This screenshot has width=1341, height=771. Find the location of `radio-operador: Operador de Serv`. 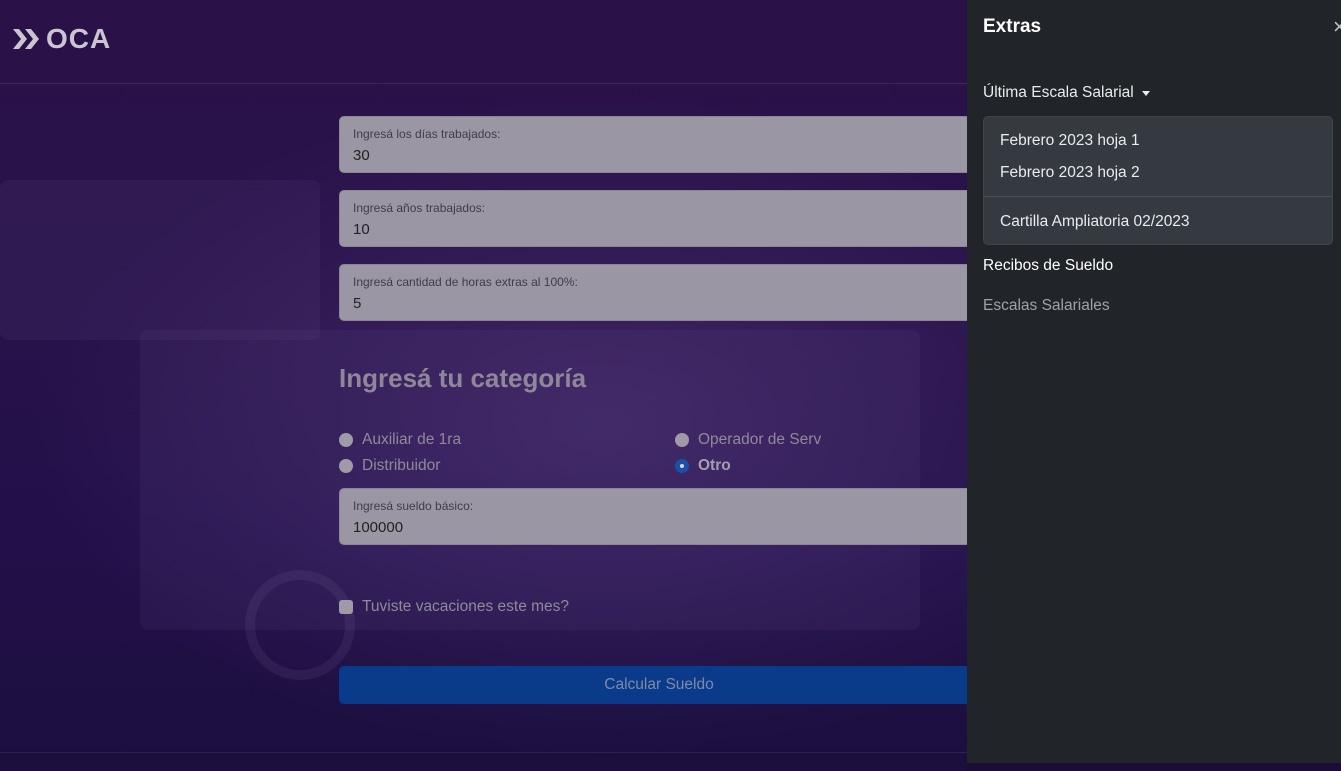

radio-operador: Operador de Serv is located at coordinates (748, 440).